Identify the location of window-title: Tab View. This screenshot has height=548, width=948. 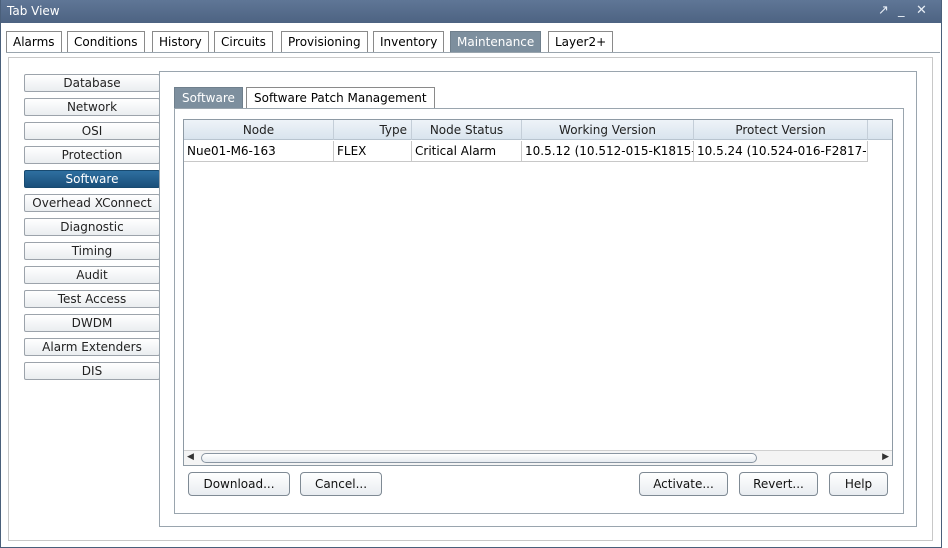
(33, 11).